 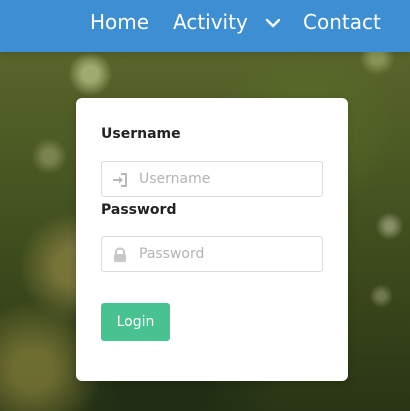 I want to click on nav-home-link: Home, so click(x=119, y=22).